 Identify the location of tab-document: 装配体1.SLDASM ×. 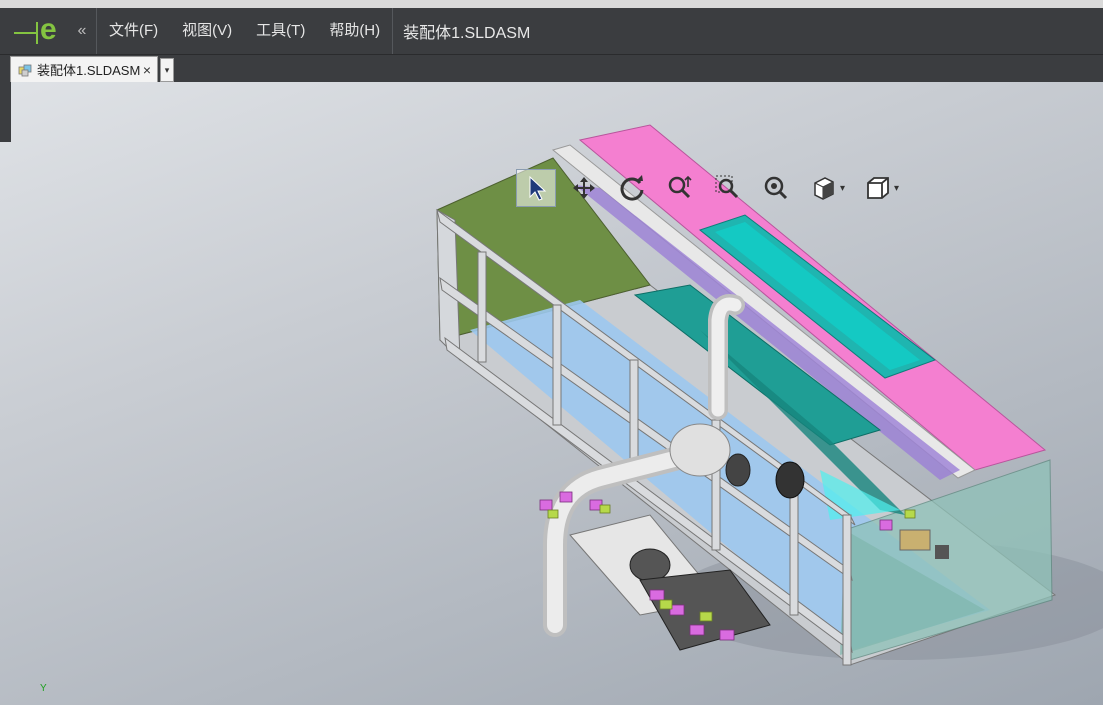
(84, 69).